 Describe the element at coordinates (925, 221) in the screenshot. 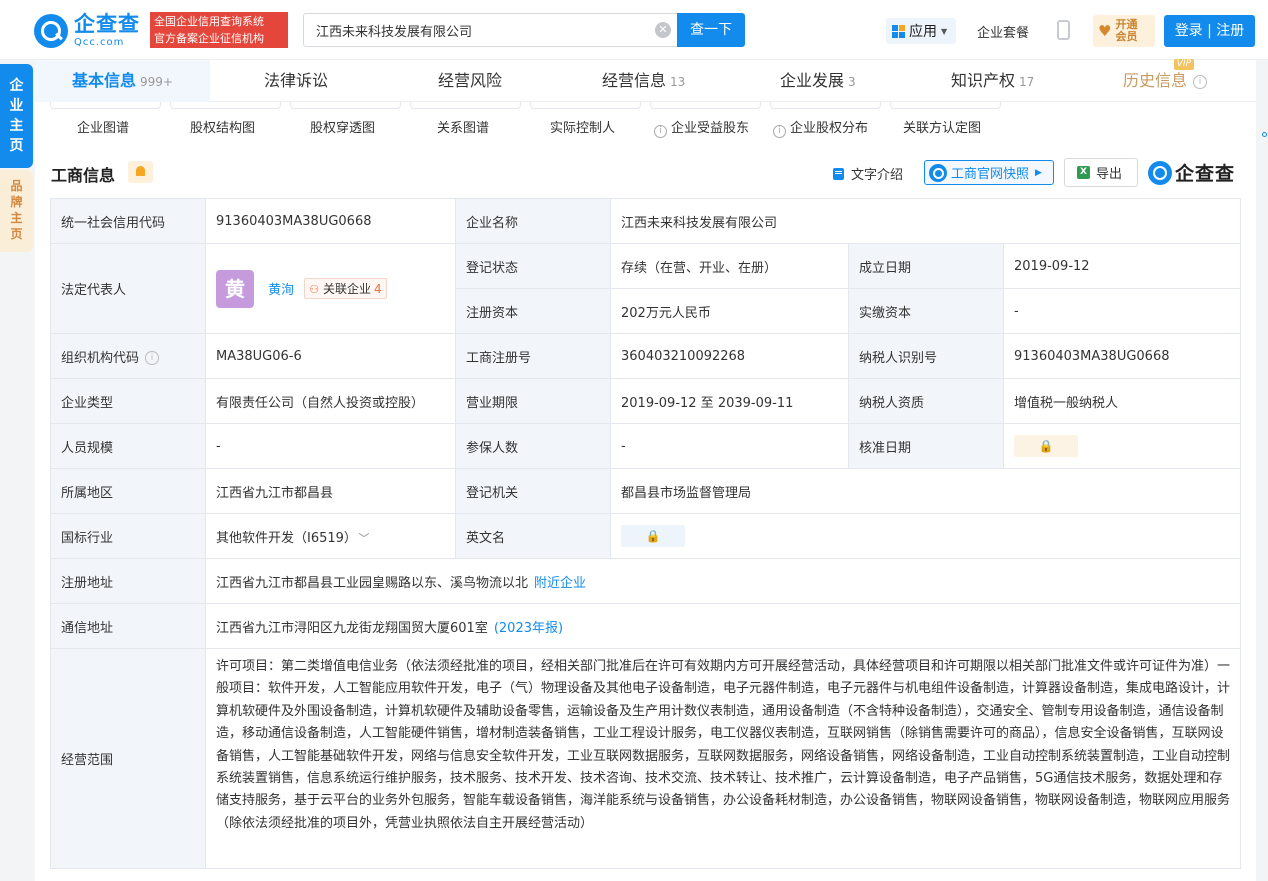

I see `company-name-value: 江西未来科技发展有限公司` at that location.